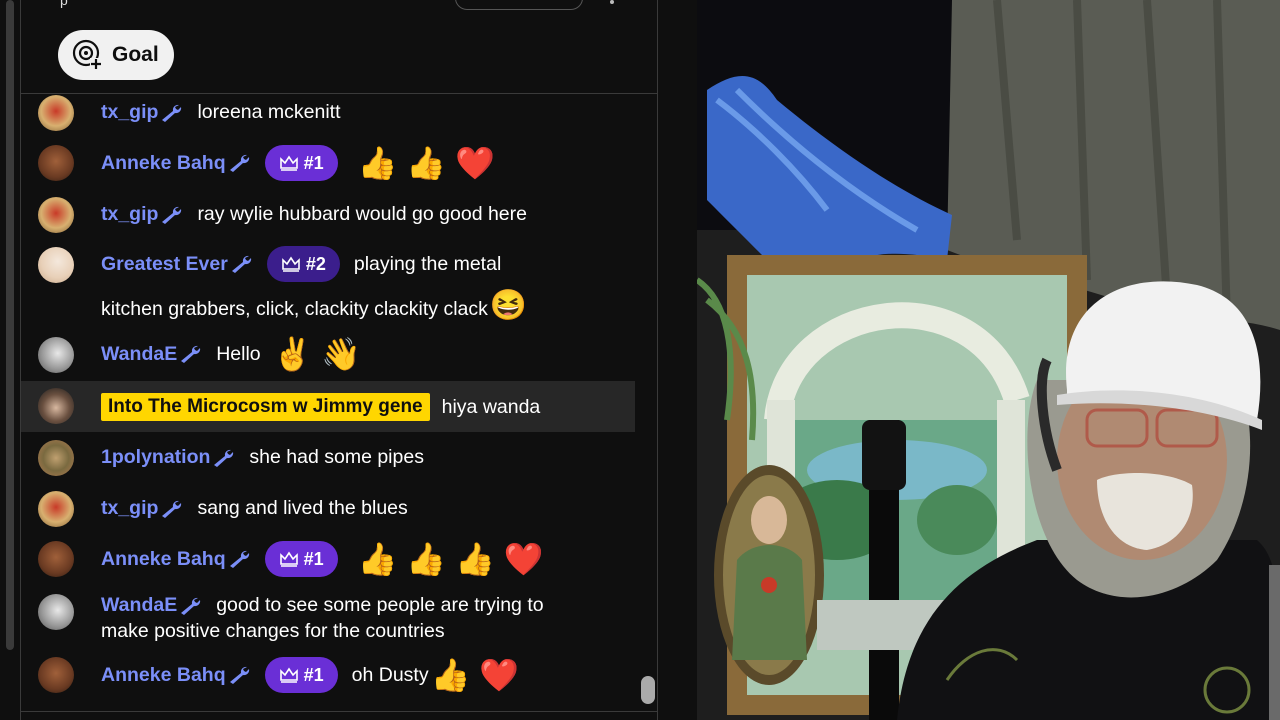  What do you see at coordinates (380, 605) in the screenshot?
I see `message-text: good to see some people are trying to` at bounding box center [380, 605].